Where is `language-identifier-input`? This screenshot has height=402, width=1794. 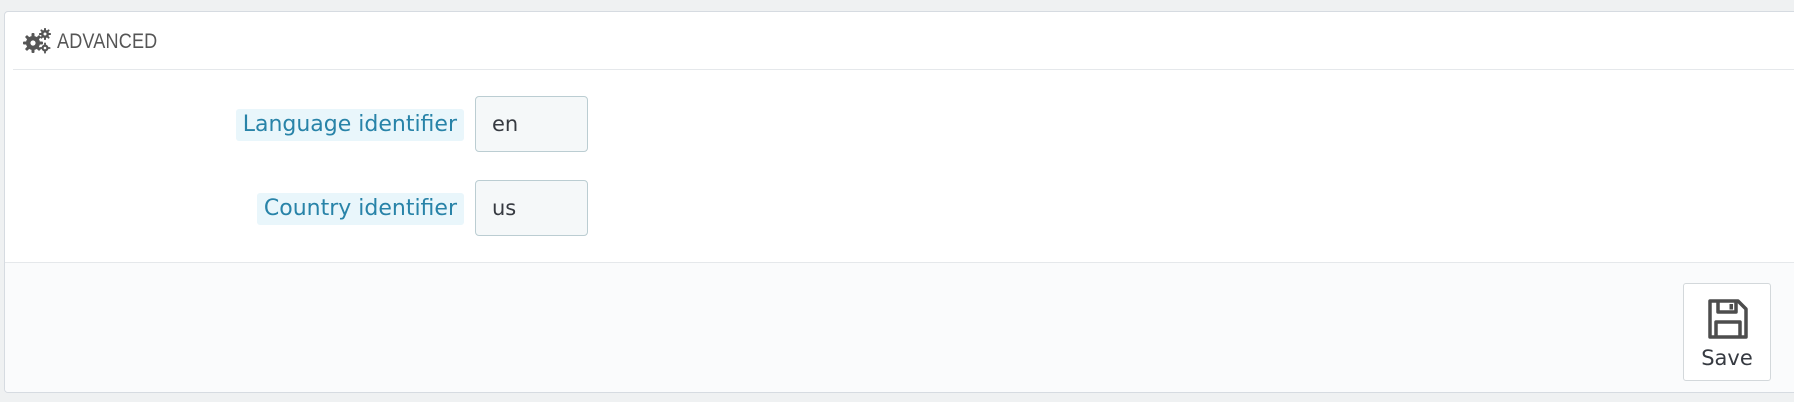 language-identifier-input is located at coordinates (531, 124).